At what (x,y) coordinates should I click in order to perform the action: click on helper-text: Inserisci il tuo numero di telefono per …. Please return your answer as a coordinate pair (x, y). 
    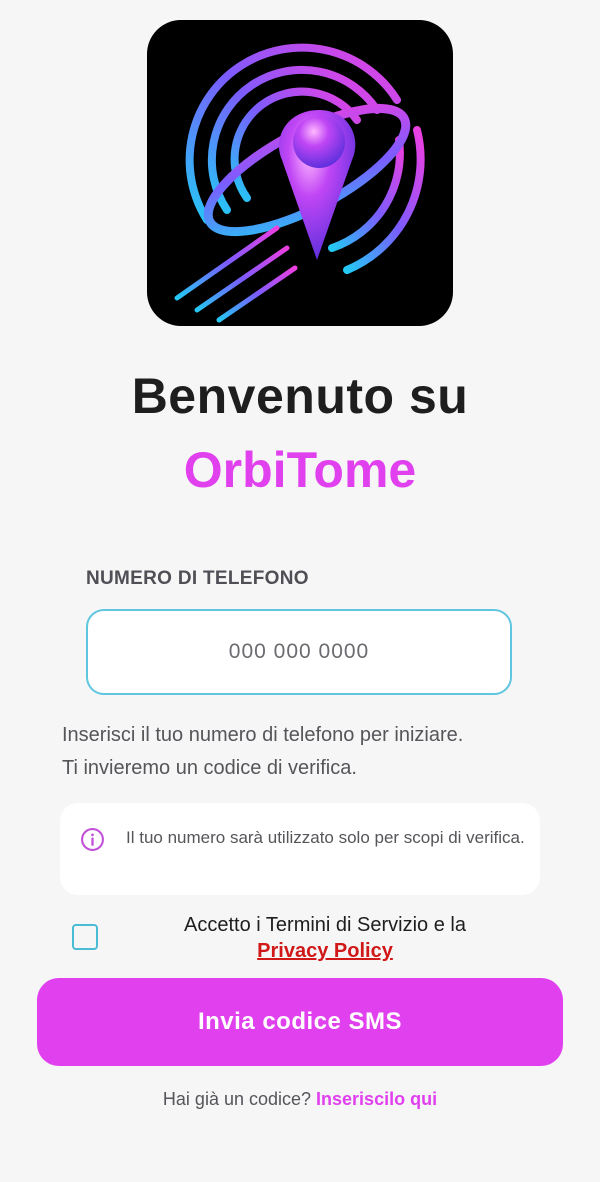
    Looking at the image, I should click on (302, 752).